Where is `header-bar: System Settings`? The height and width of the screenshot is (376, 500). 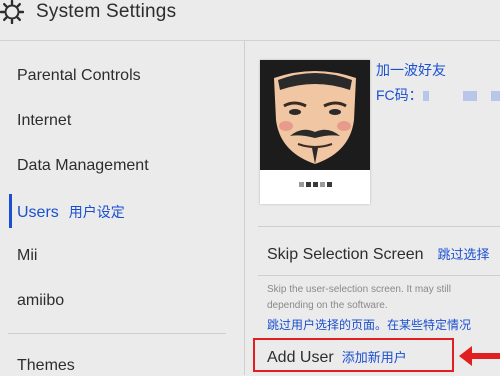
header-bar: System Settings is located at coordinates (250, 15).